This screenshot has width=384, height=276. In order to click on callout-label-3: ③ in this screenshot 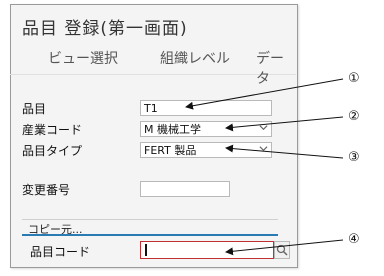, I will do `click(354, 157)`.